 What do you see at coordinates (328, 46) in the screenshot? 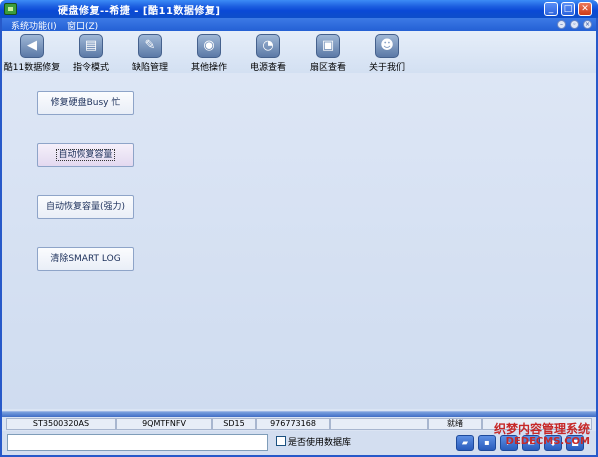
I see `window-icon: ▣` at bounding box center [328, 46].